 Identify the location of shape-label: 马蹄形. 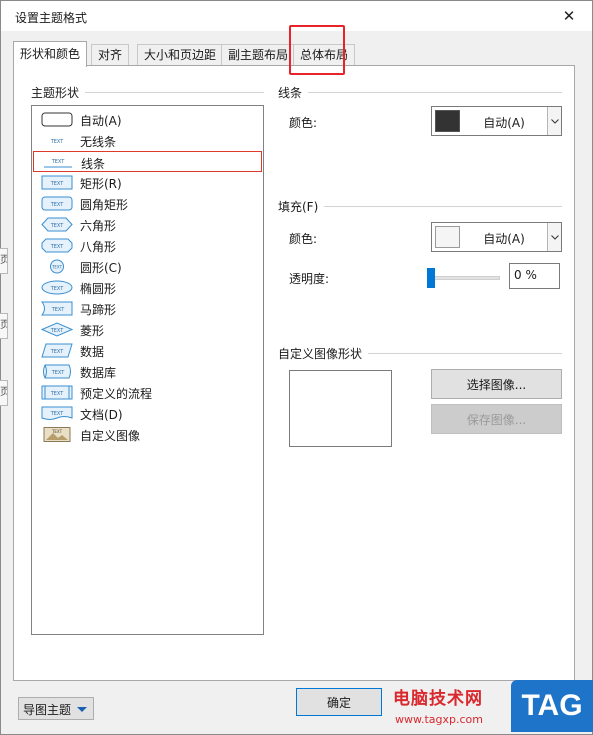
(98, 310).